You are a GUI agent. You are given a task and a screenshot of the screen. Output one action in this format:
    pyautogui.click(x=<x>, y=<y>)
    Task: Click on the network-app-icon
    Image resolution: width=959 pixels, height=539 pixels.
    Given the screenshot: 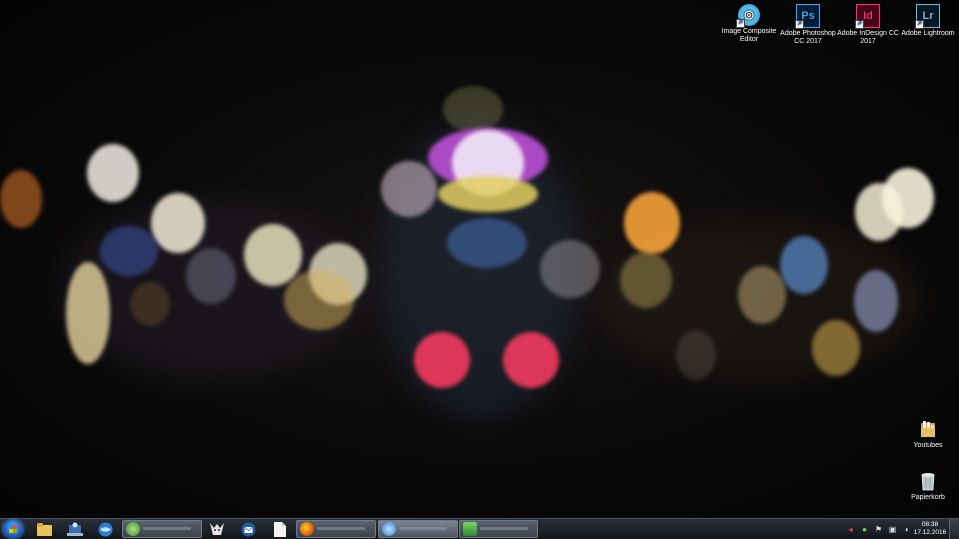 What is the action you would take?
    pyautogui.click(x=74, y=529)
    